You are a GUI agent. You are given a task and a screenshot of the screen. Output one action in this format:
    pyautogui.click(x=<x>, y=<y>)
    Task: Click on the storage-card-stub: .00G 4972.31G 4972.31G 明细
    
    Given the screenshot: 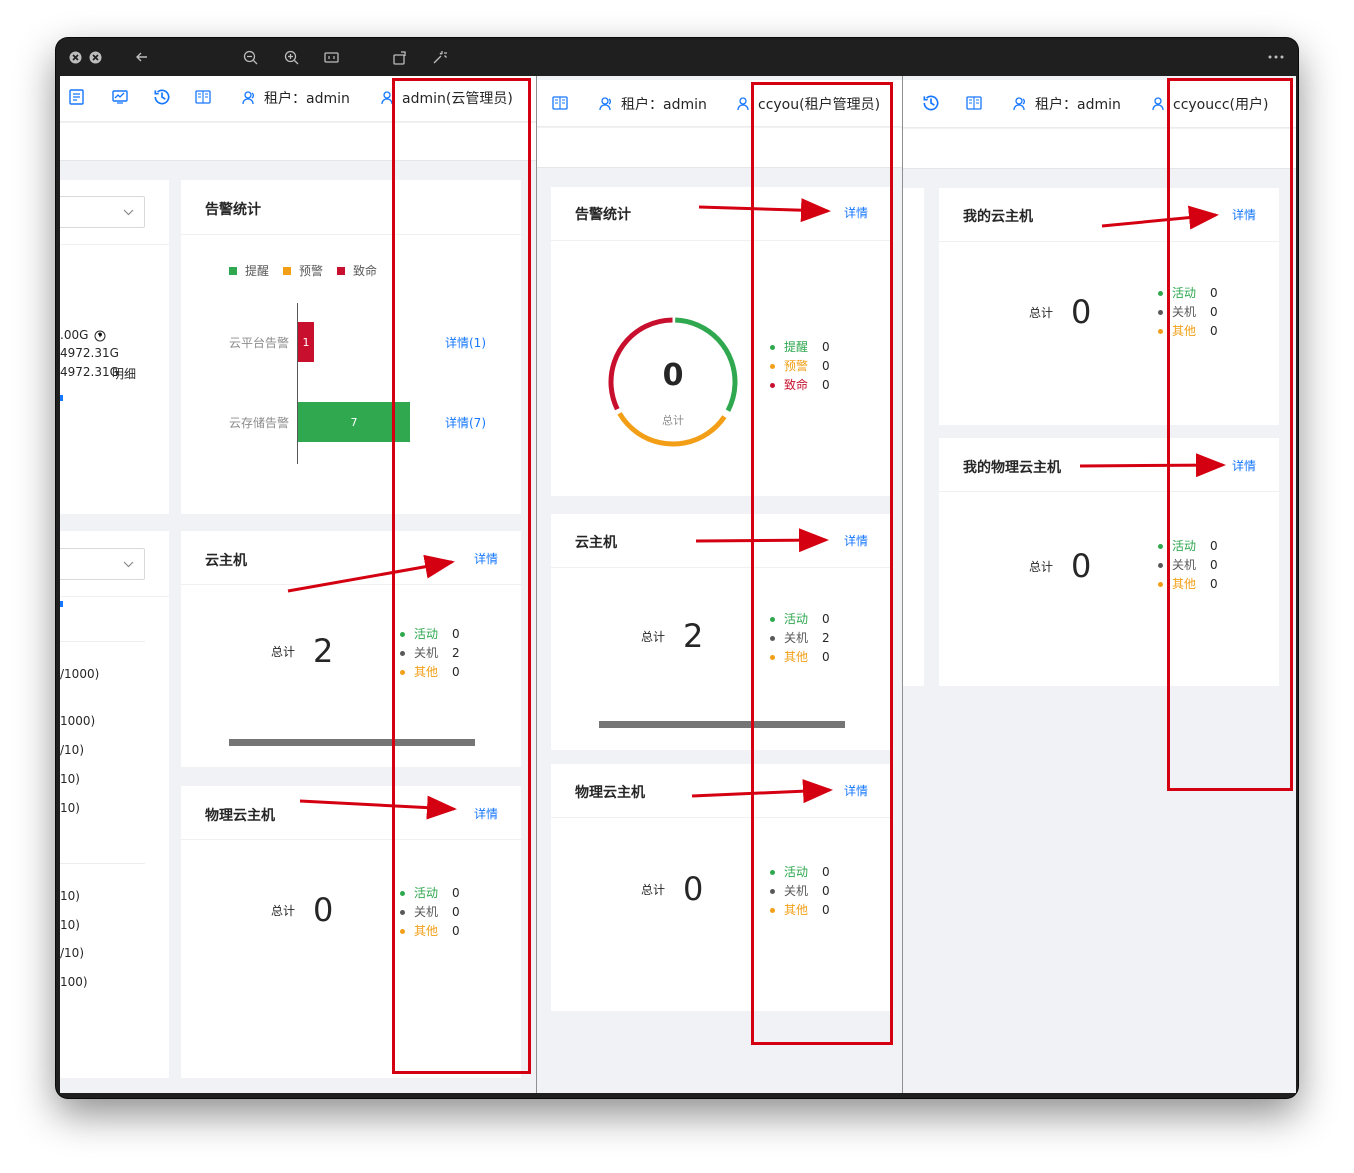 What is the action you would take?
    pyautogui.click(x=114, y=347)
    